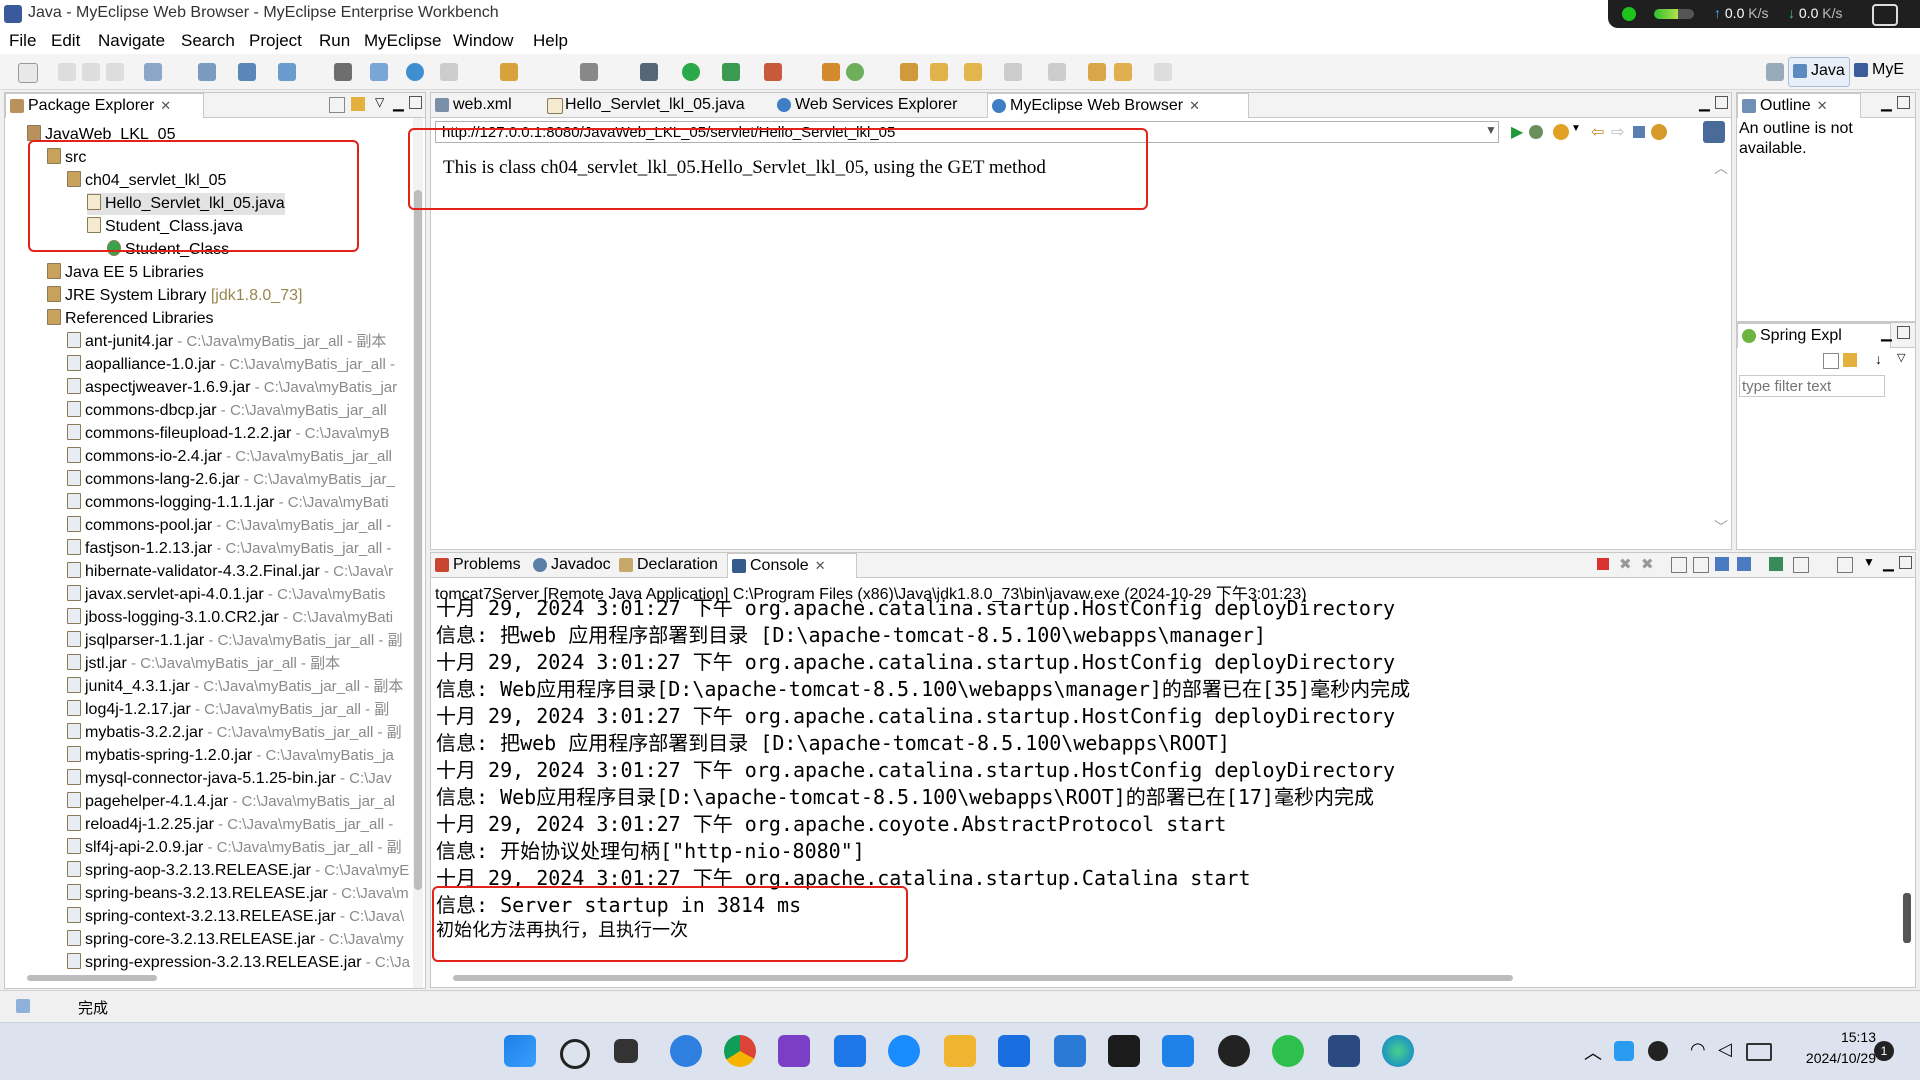 This screenshot has width=1920, height=1080. Describe the element at coordinates (773, 72) in the screenshot. I see `external-tools-icon` at that location.